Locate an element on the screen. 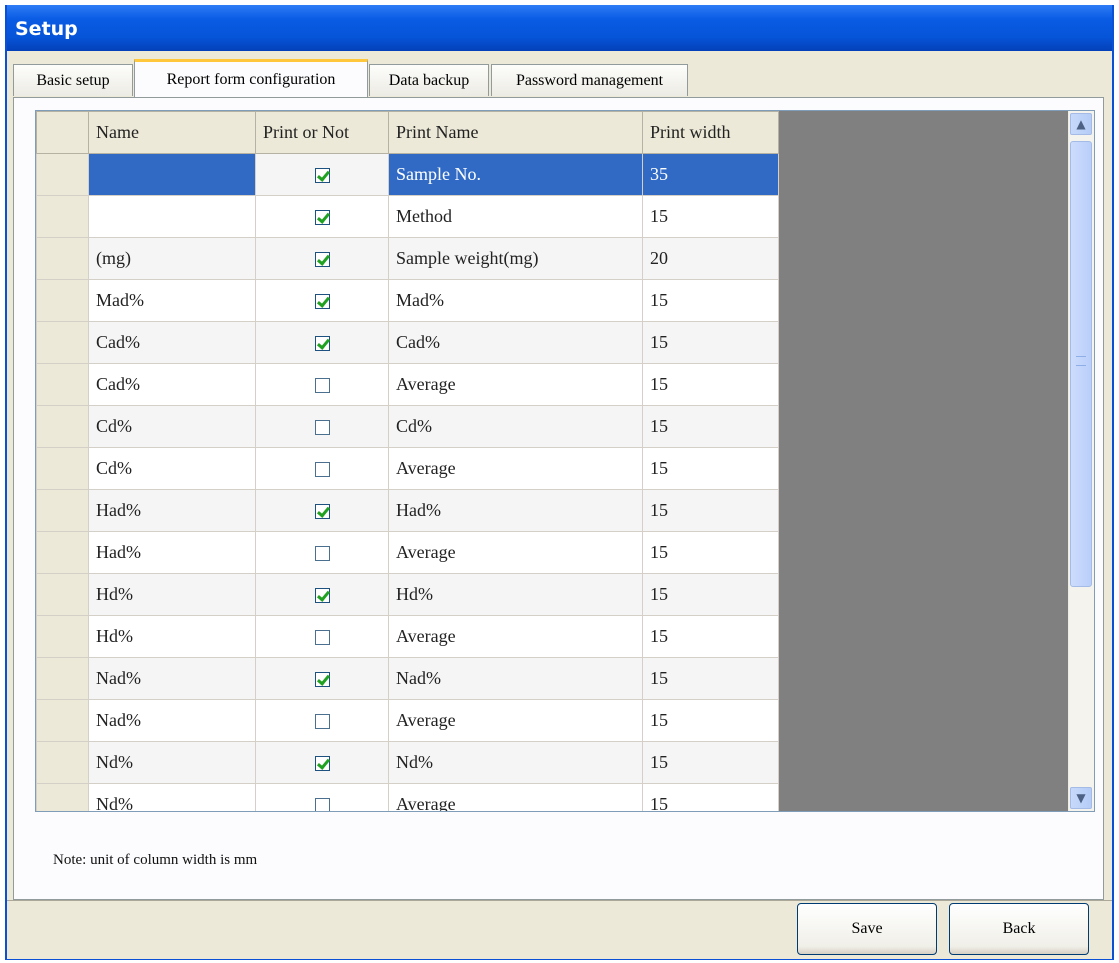 The height and width of the screenshot is (963, 1119). name-cell: Had% is located at coordinates (172, 552).